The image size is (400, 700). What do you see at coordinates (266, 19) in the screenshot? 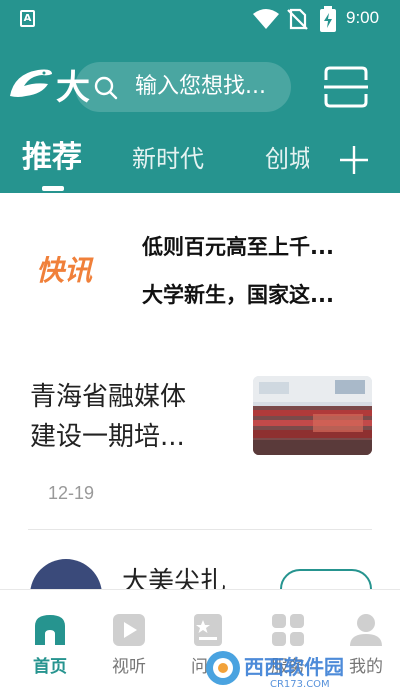
I see `wifi-icon` at bounding box center [266, 19].